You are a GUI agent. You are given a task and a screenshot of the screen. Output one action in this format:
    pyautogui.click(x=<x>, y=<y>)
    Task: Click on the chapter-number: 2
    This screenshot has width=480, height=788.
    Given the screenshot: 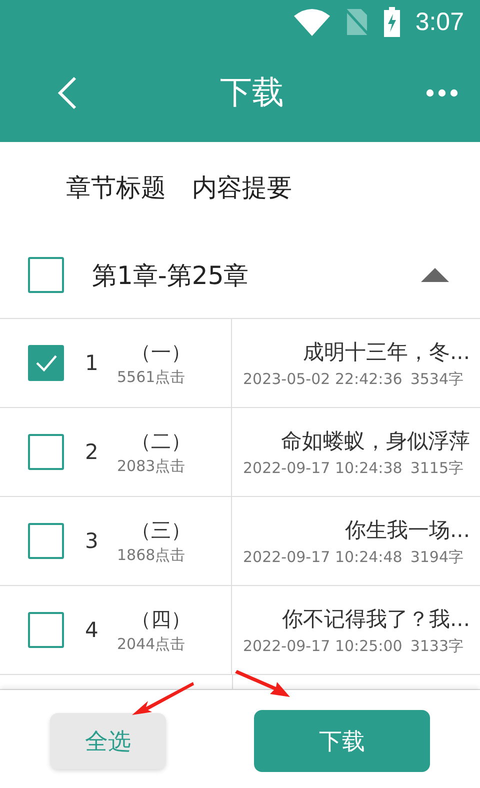 What is the action you would take?
    pyautogui.click(x=92, y=452)
    